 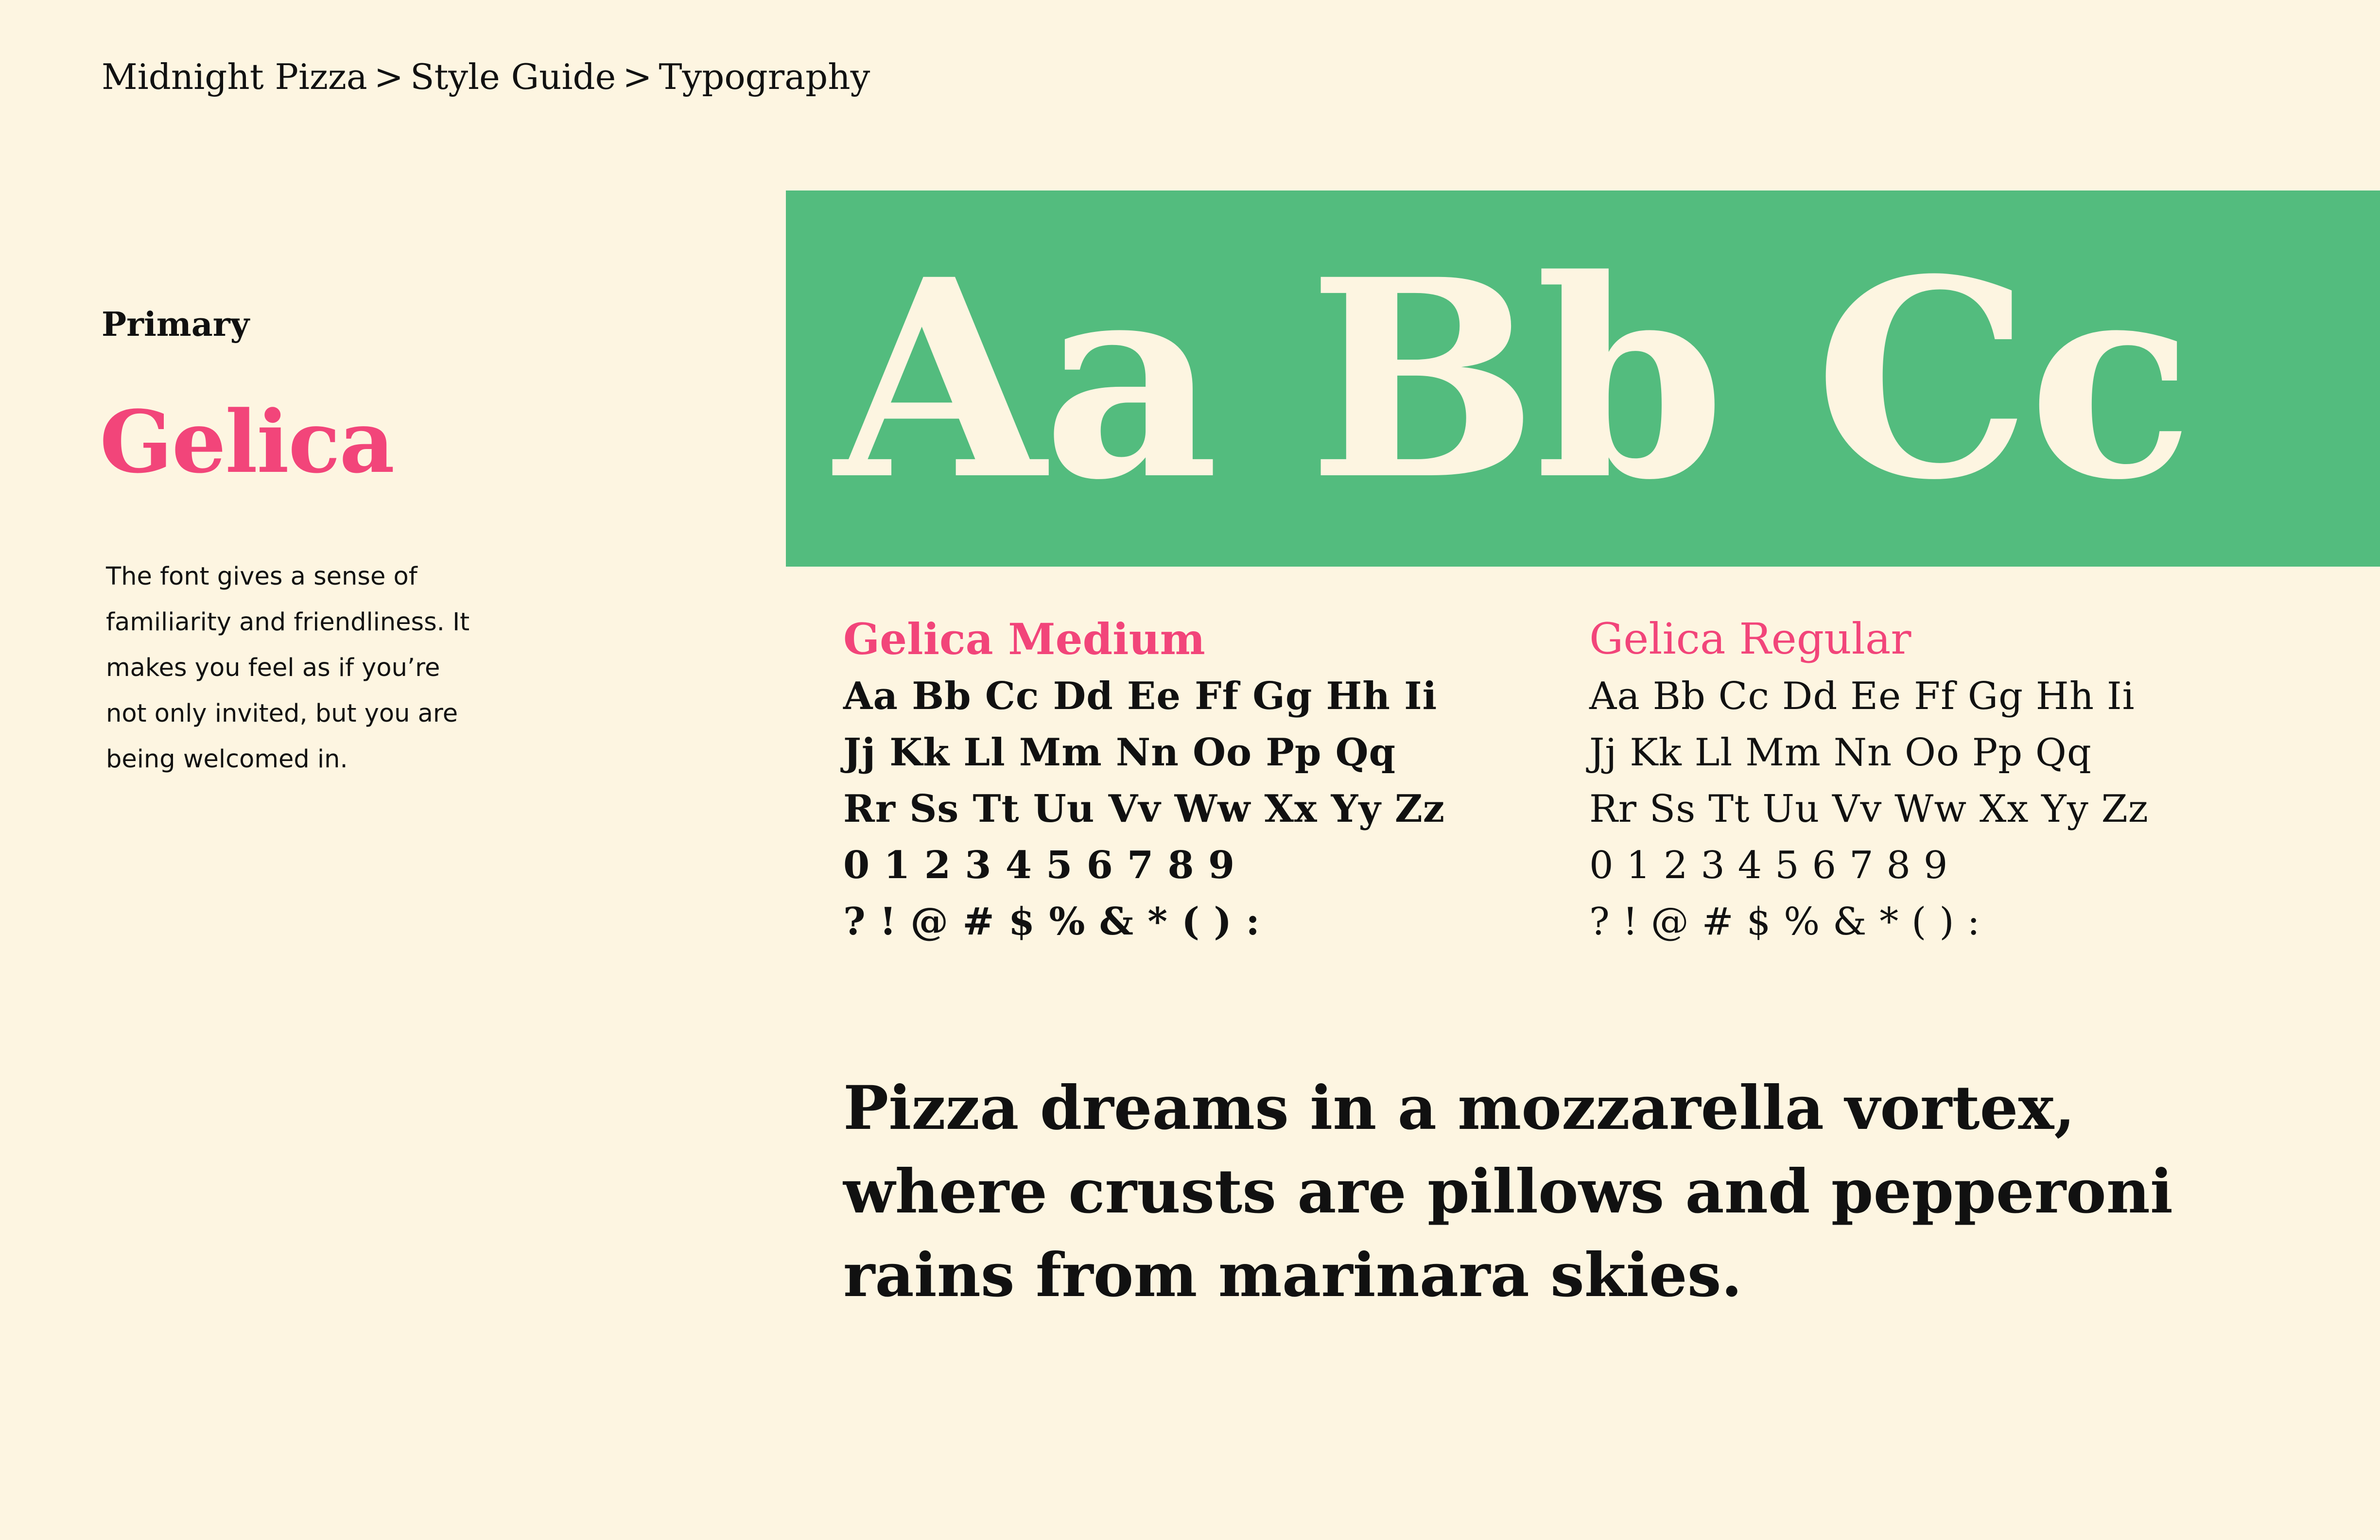 What do you see at coordinates (234, 76) in the screenshot?
I see `breadcrumb-item-brand: Midnight Pizza` at bounding box center [234, 76].